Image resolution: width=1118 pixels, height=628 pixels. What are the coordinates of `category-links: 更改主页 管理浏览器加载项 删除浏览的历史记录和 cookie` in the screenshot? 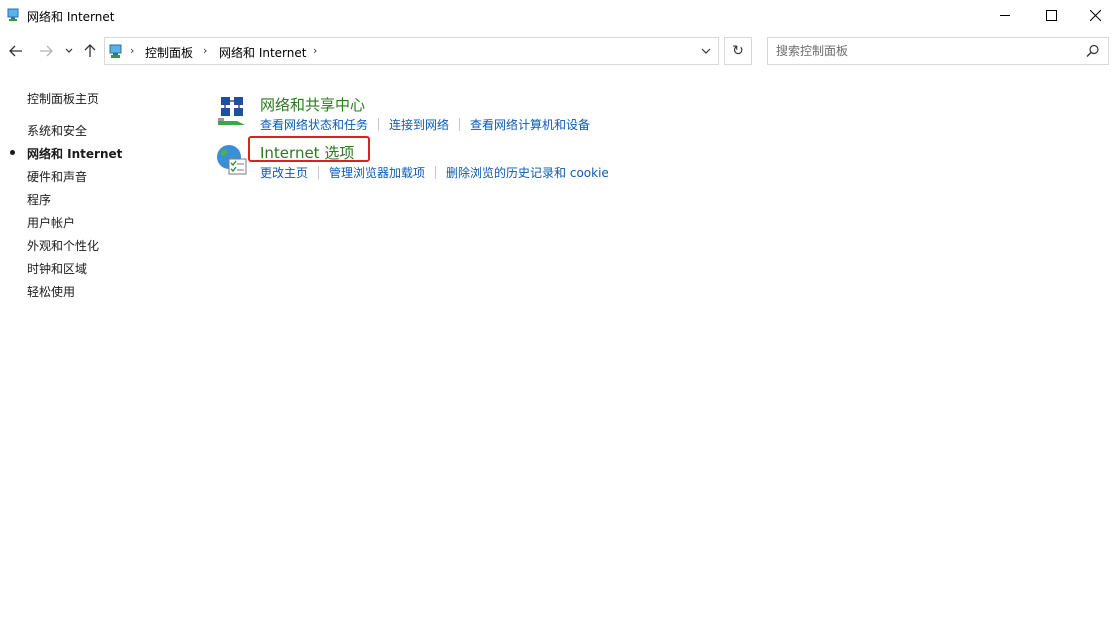 It's located at (434, 172).